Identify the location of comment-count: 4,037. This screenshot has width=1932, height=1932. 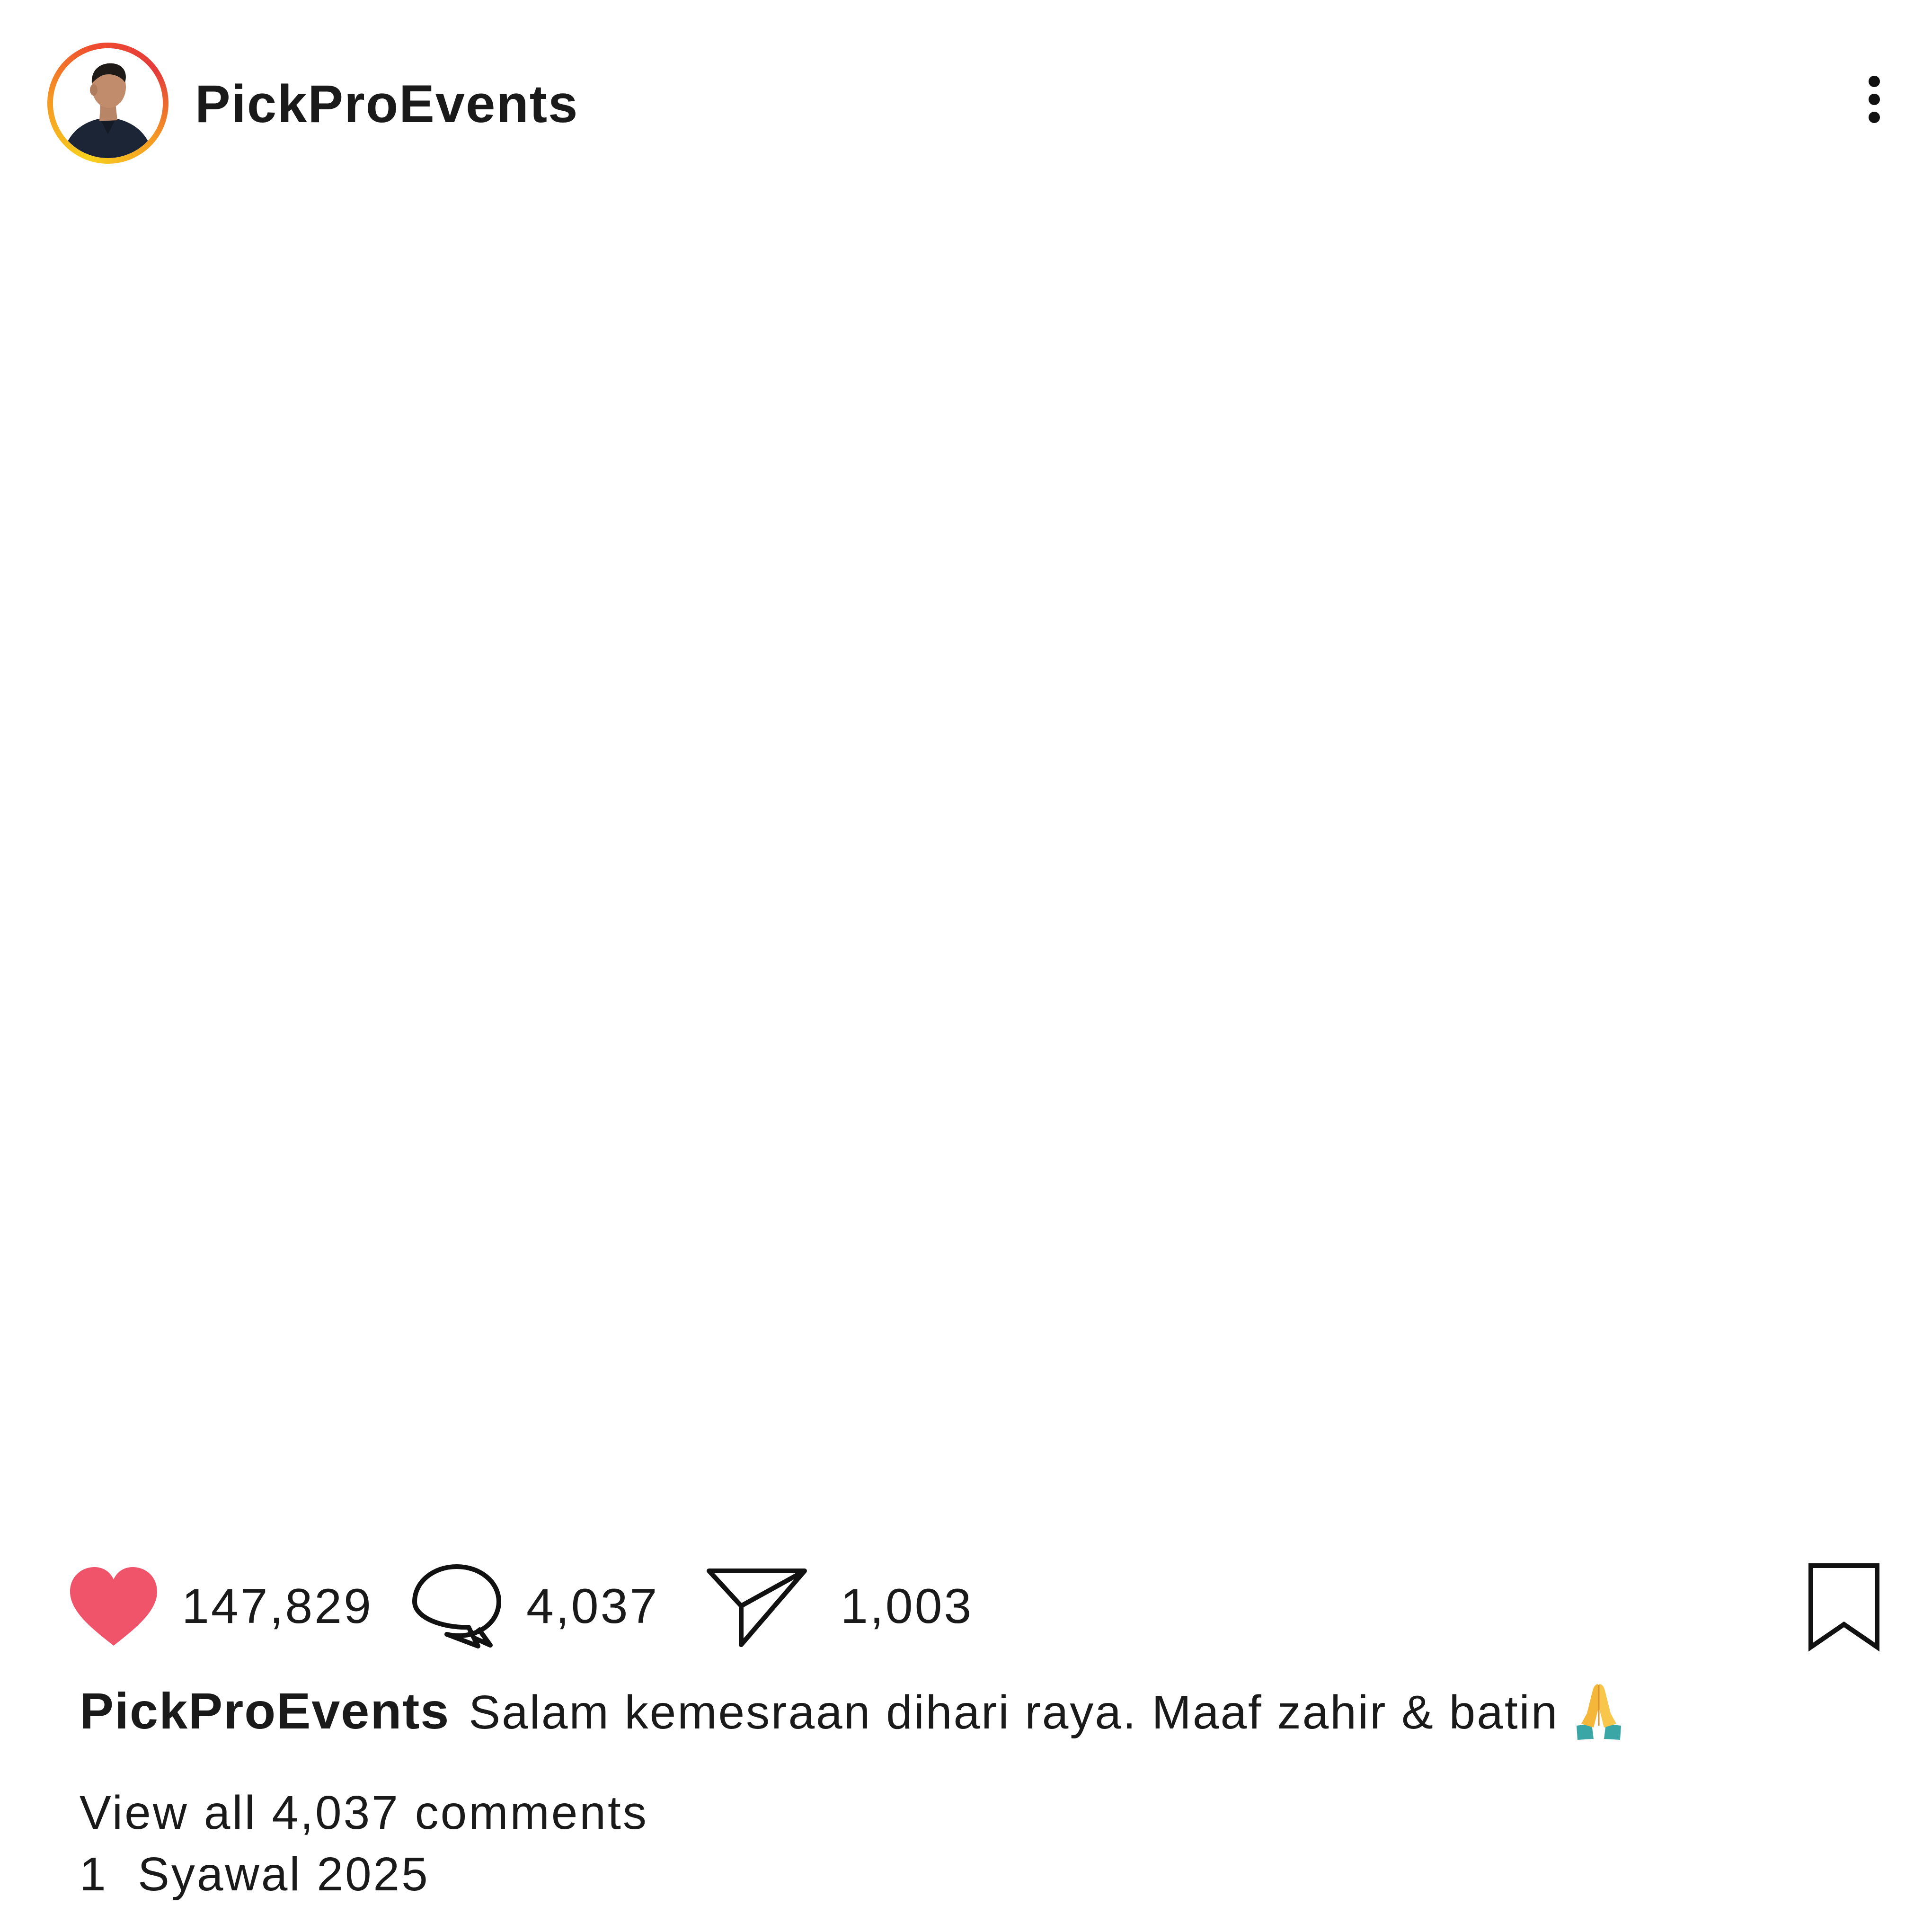
(592, 1606).